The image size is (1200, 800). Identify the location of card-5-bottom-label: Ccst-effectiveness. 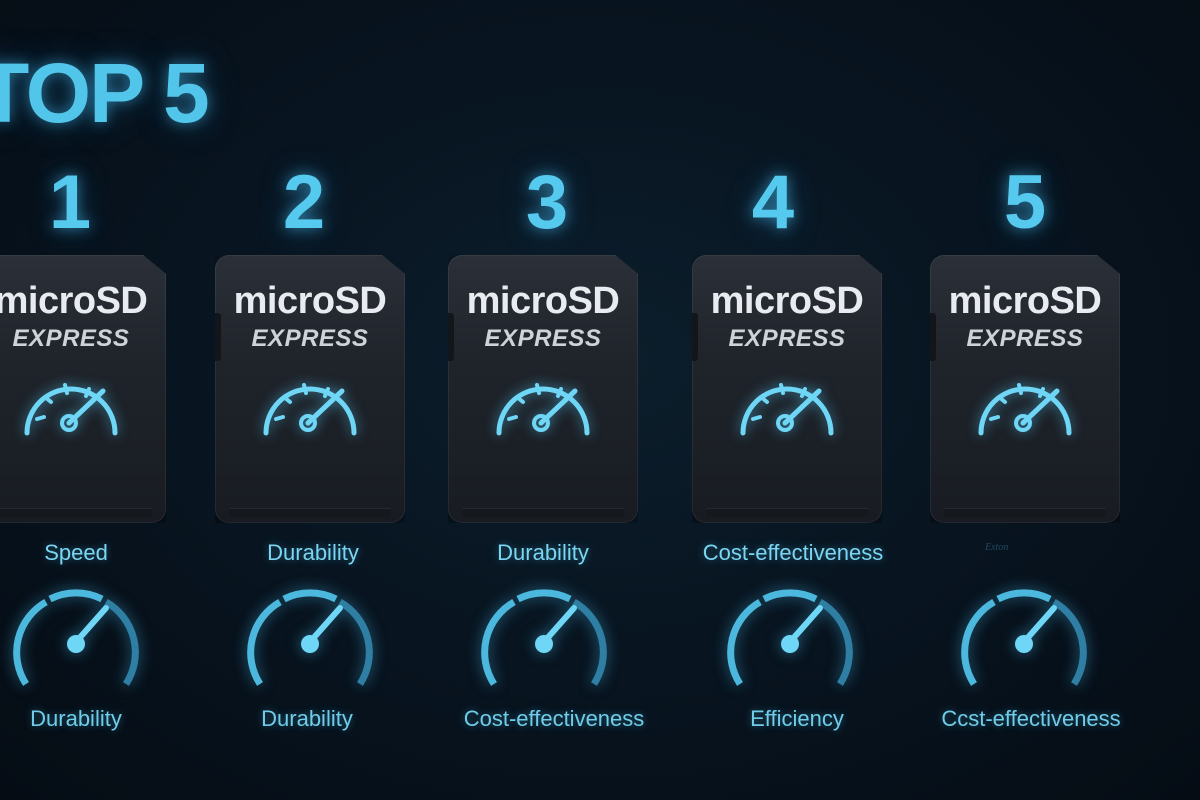
(1031, 718).